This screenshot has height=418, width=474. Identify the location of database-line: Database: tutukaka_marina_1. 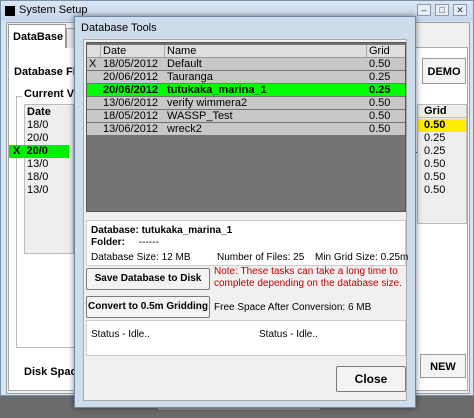
(161, 230).